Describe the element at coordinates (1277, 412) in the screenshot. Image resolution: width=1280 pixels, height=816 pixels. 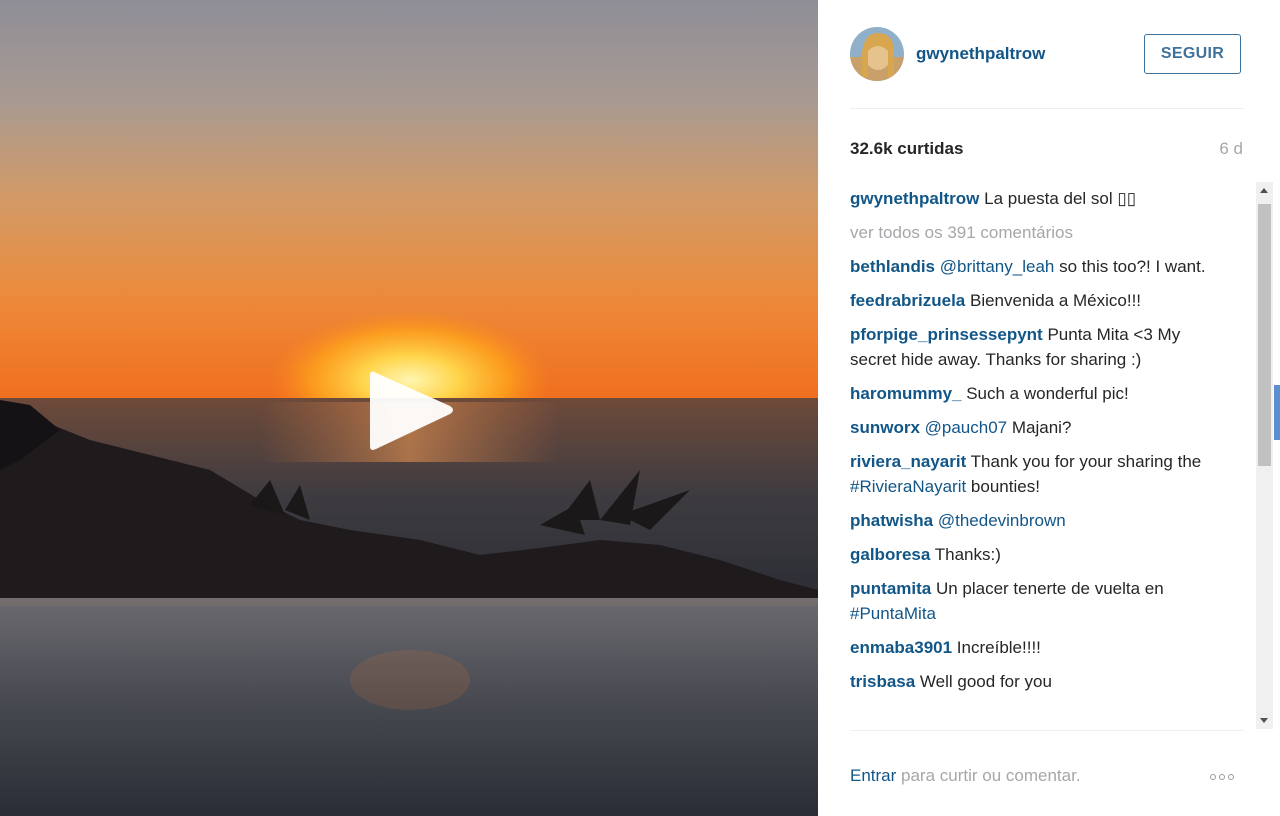
I see `window-edge-highlight` at that location.